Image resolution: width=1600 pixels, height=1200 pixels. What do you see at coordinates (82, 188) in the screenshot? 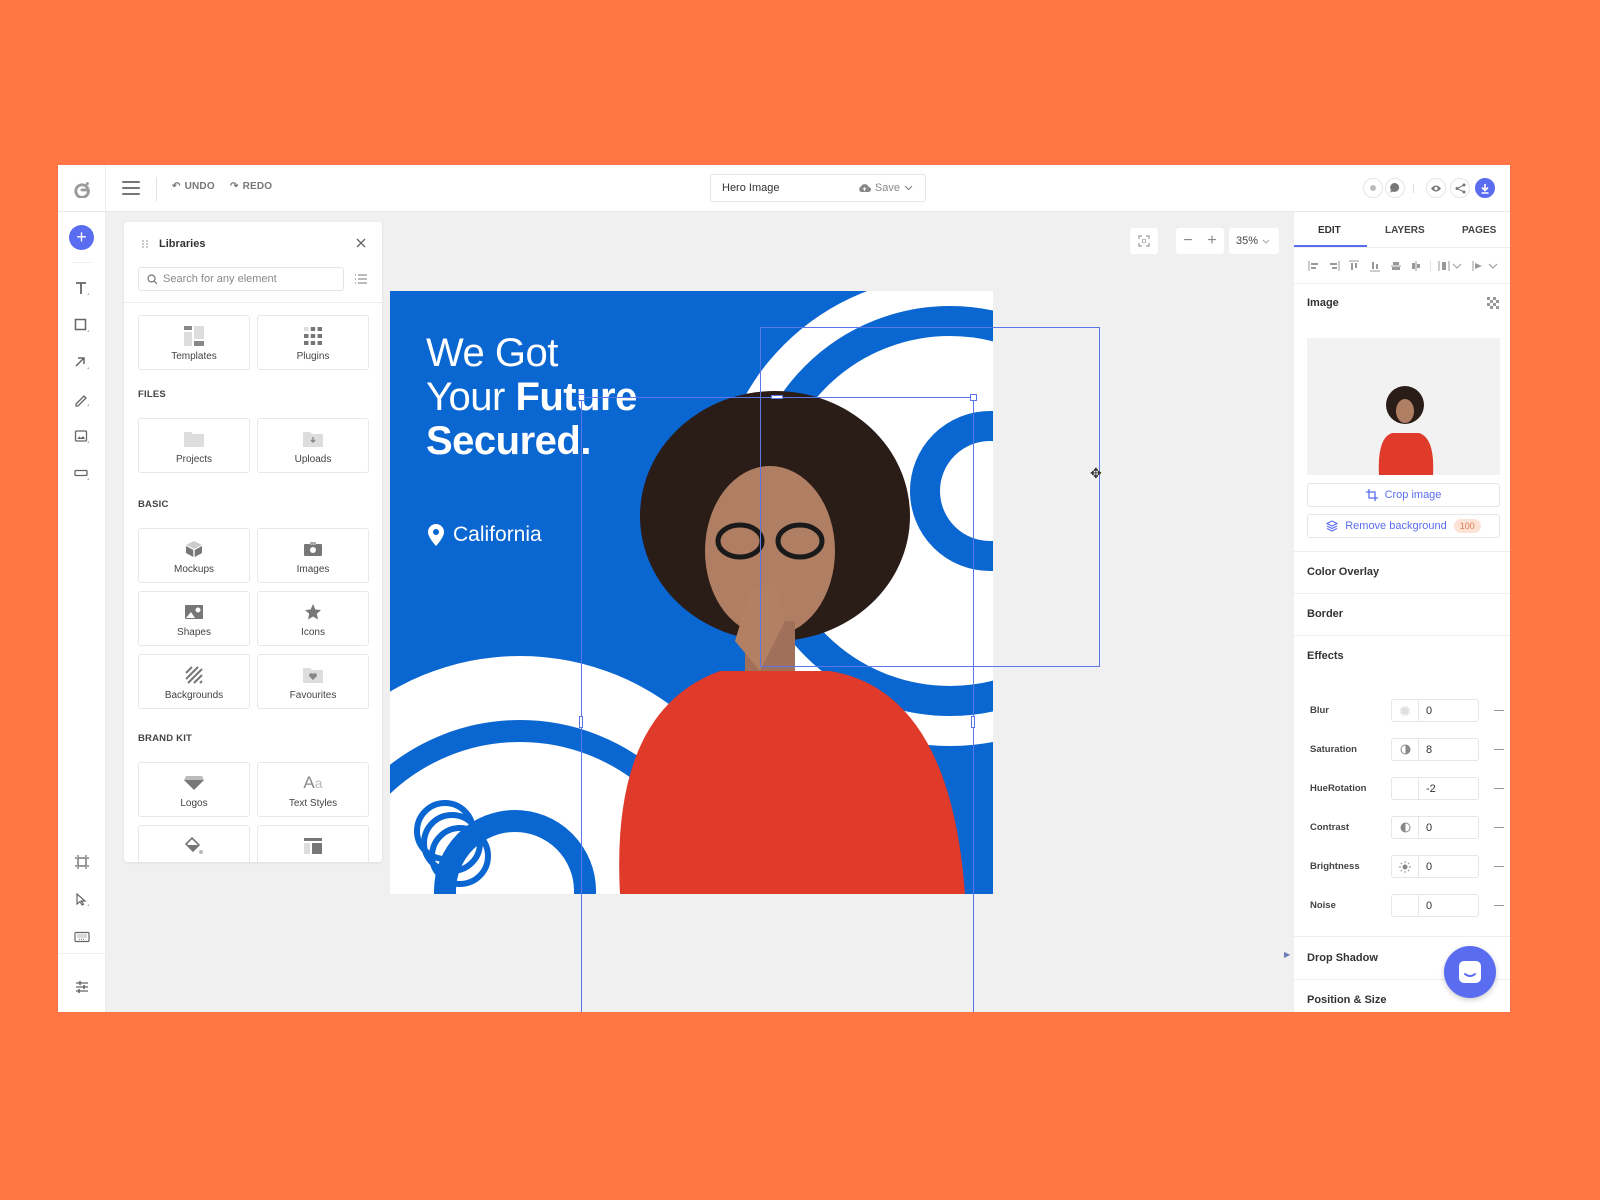
I see `g-logo-icon` at bounding box center [82, 188].